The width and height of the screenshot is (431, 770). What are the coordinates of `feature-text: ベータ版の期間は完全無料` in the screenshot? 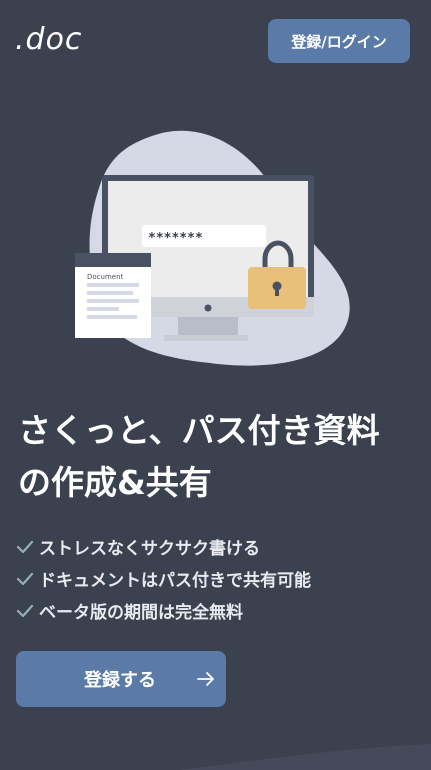 It's located at (141, 612).